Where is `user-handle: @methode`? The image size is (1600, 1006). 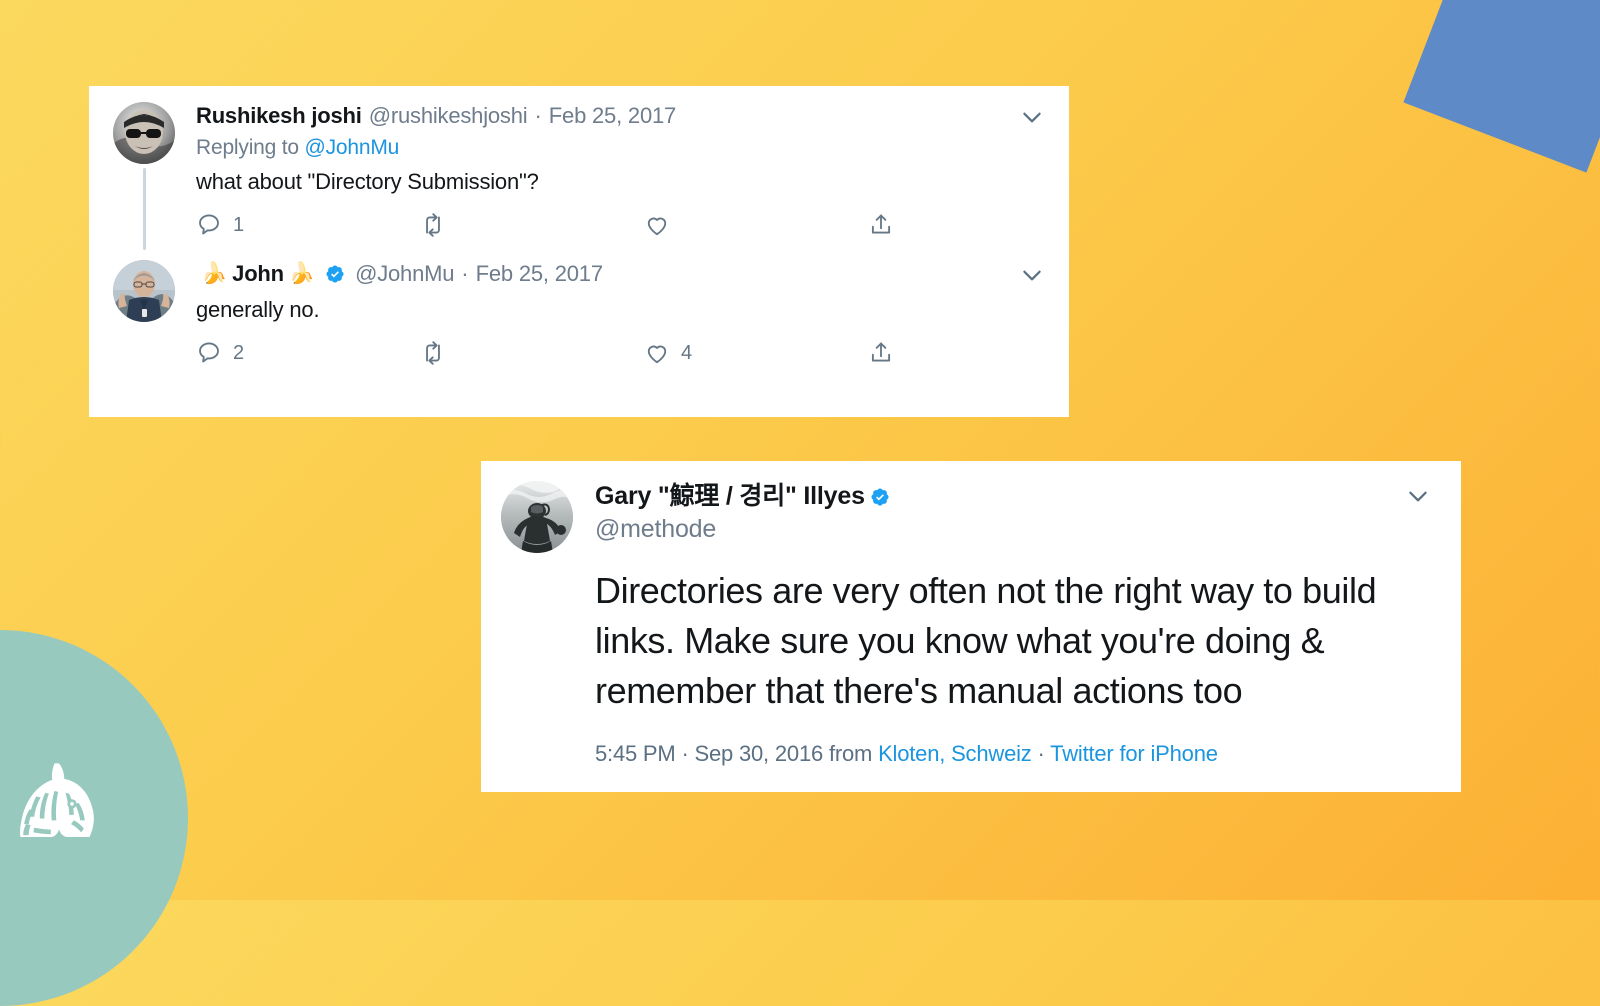
user-handle: @methode is located at coordinates (1013, 529).